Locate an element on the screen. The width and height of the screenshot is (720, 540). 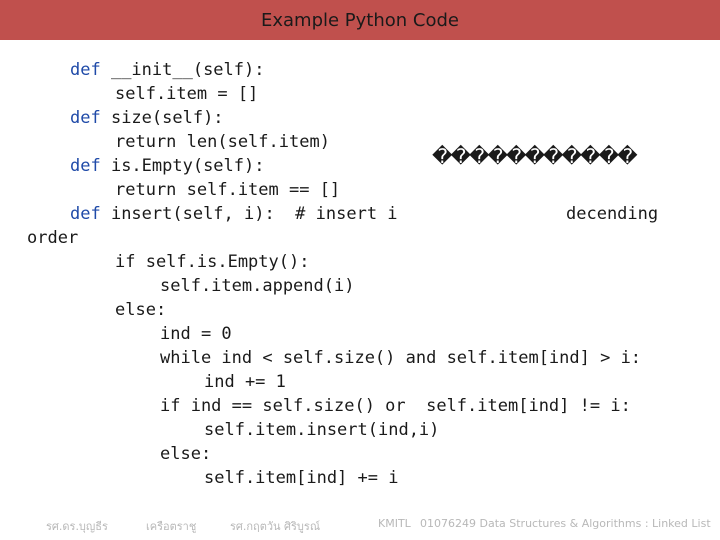
code-line: def is.Empty(self): is located at coordinates (167, 166).